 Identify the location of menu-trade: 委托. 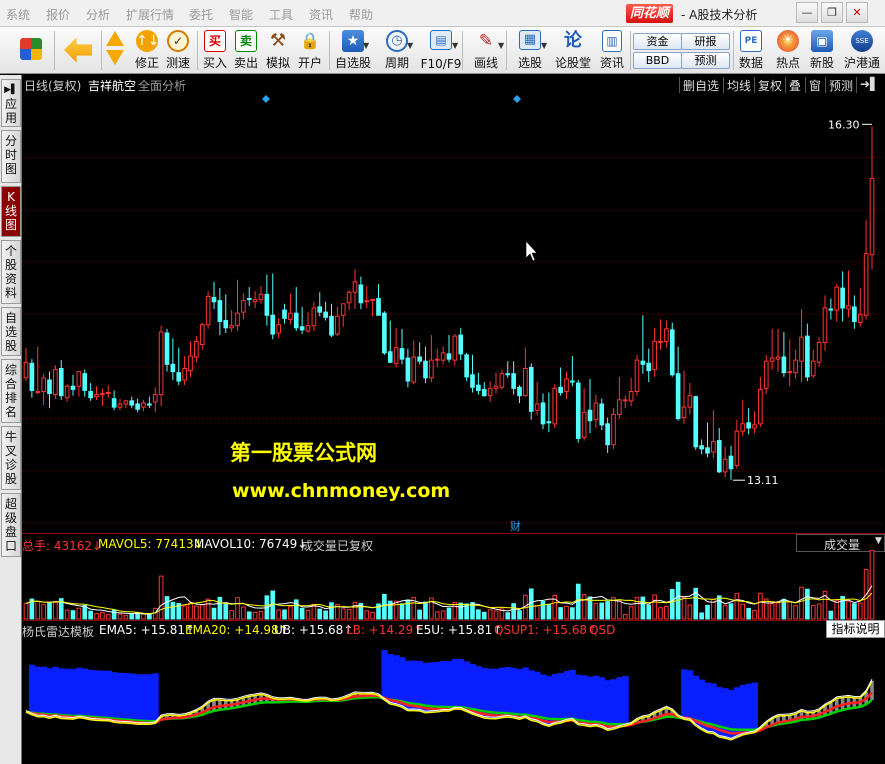
(201, 14).